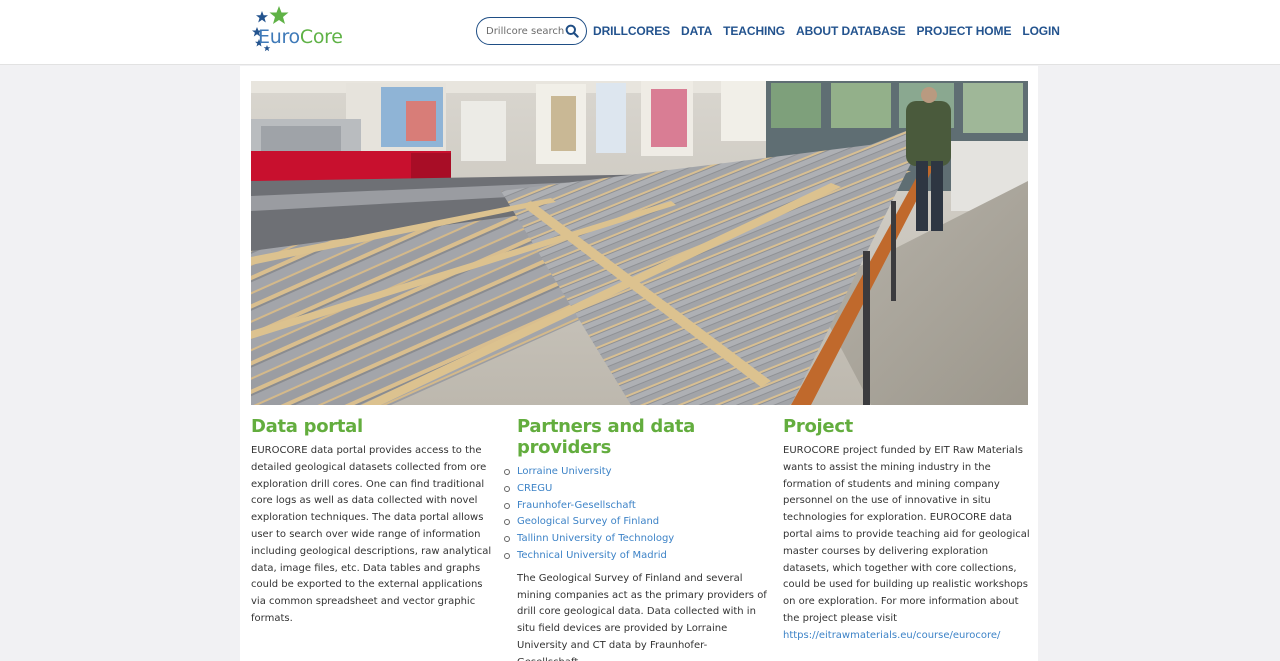 The width and height of the screenshot is (1280, 661). I want to click on logo-wordmark: EuroCore, so click(300, 37).